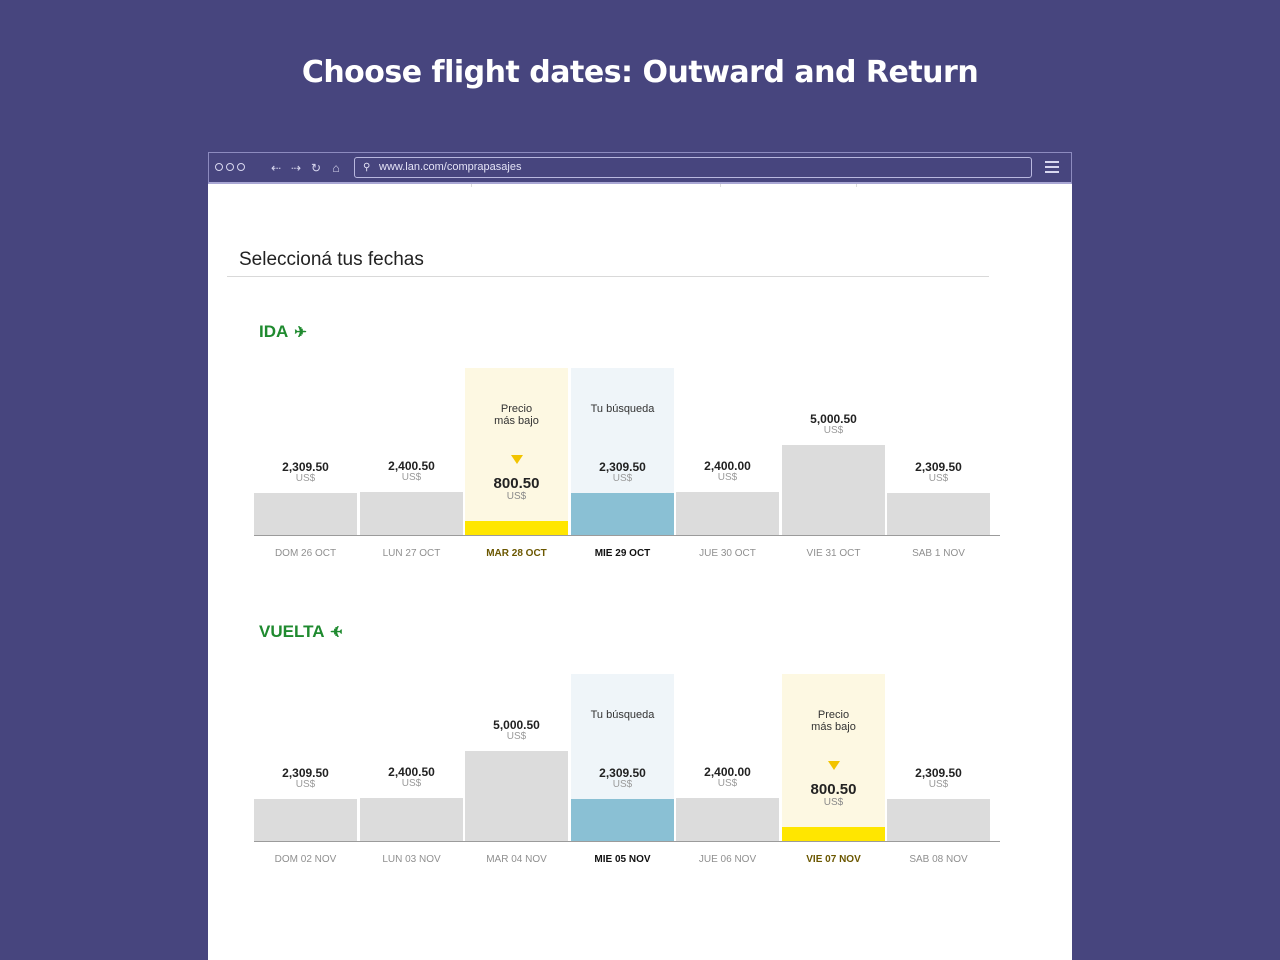 This screenshot has width=1280, height=960. What do you see at coordinates (276, 168) in the screenshot?
I see `back-icon: ⇠` at bounding box center [276, 168].